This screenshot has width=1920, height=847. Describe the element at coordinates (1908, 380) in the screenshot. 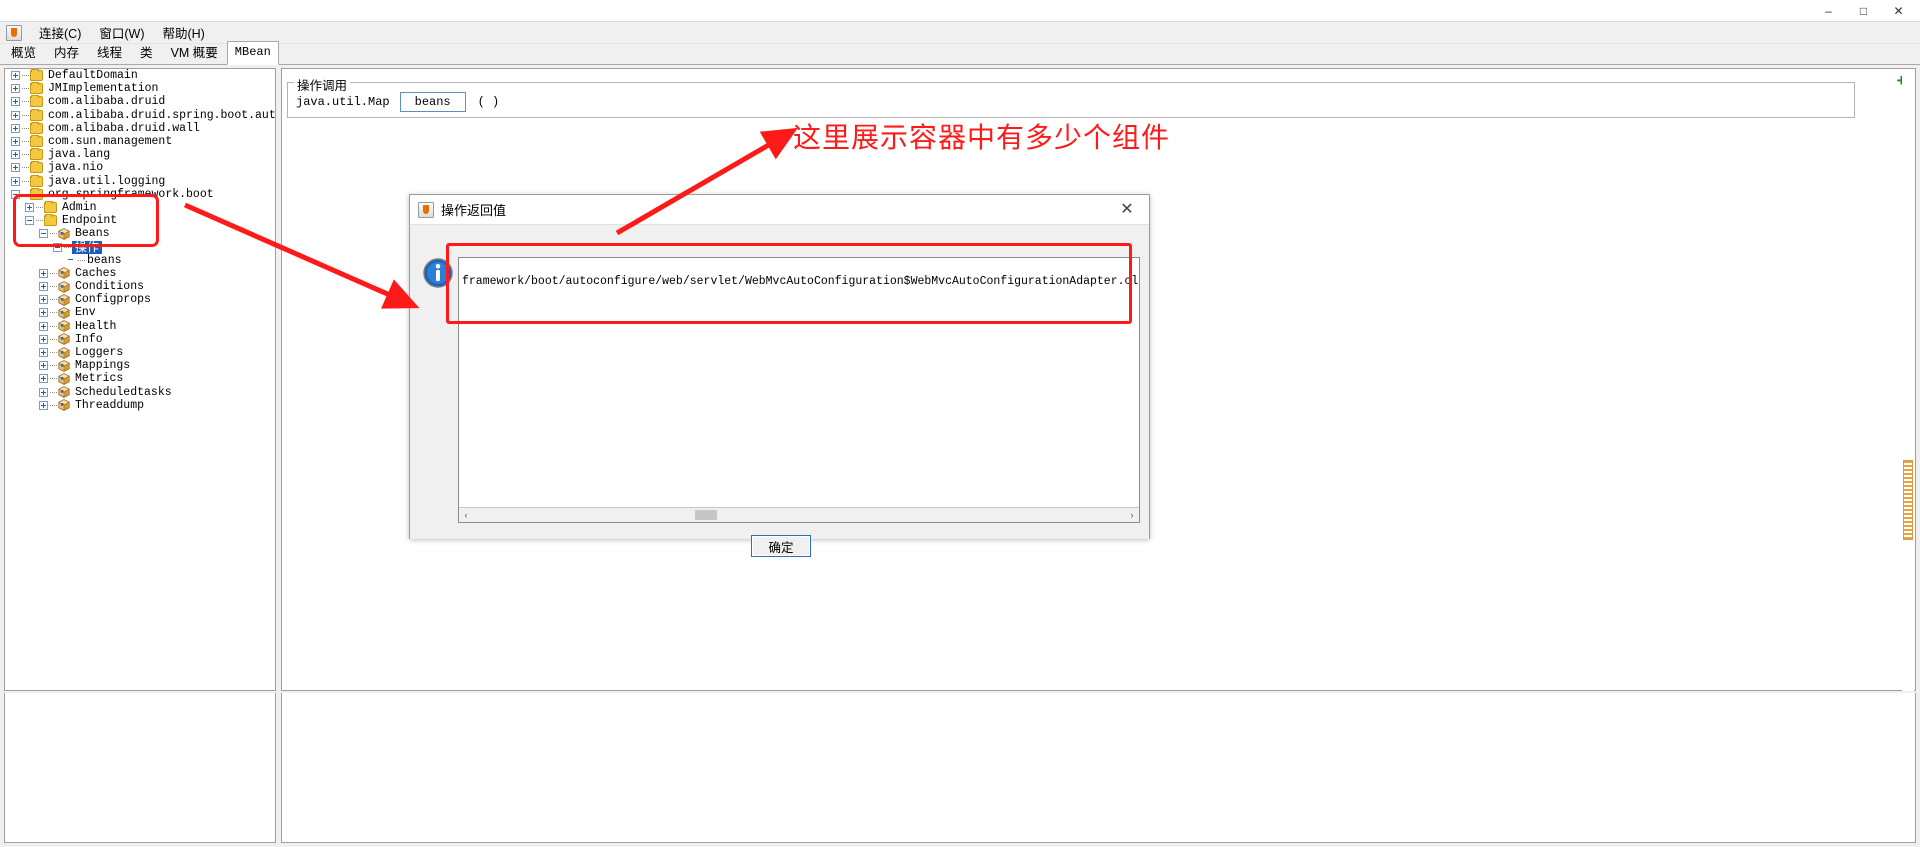

I see `content-vertical-scrollbar` at that location.